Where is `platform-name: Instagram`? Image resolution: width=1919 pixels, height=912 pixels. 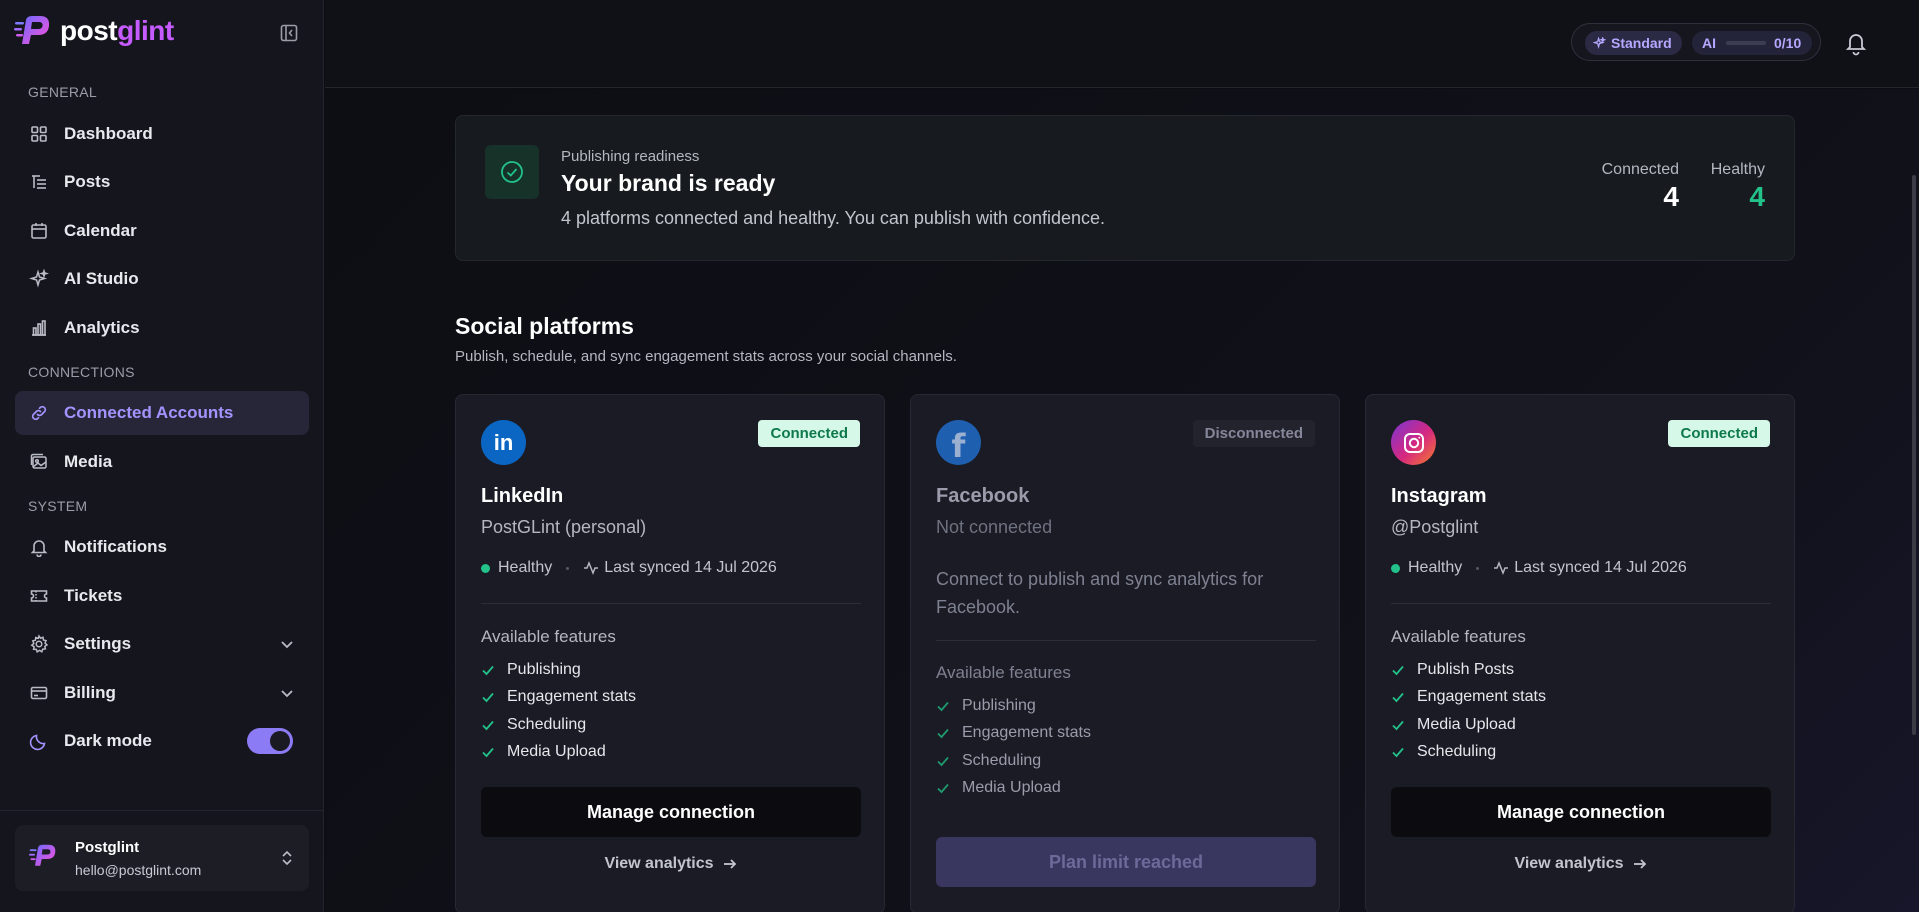 platform-name: Instagram is located at coordinates (1439, 496).